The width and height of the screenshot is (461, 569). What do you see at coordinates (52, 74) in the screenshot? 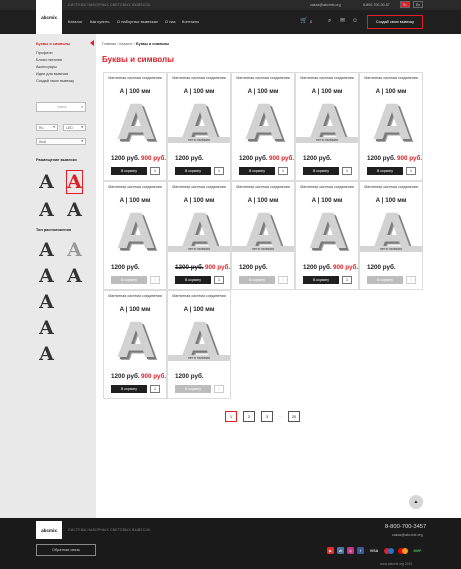
I see `sidebar-item-ideas: Идеи для вывески` at bounding box center [52, 74].